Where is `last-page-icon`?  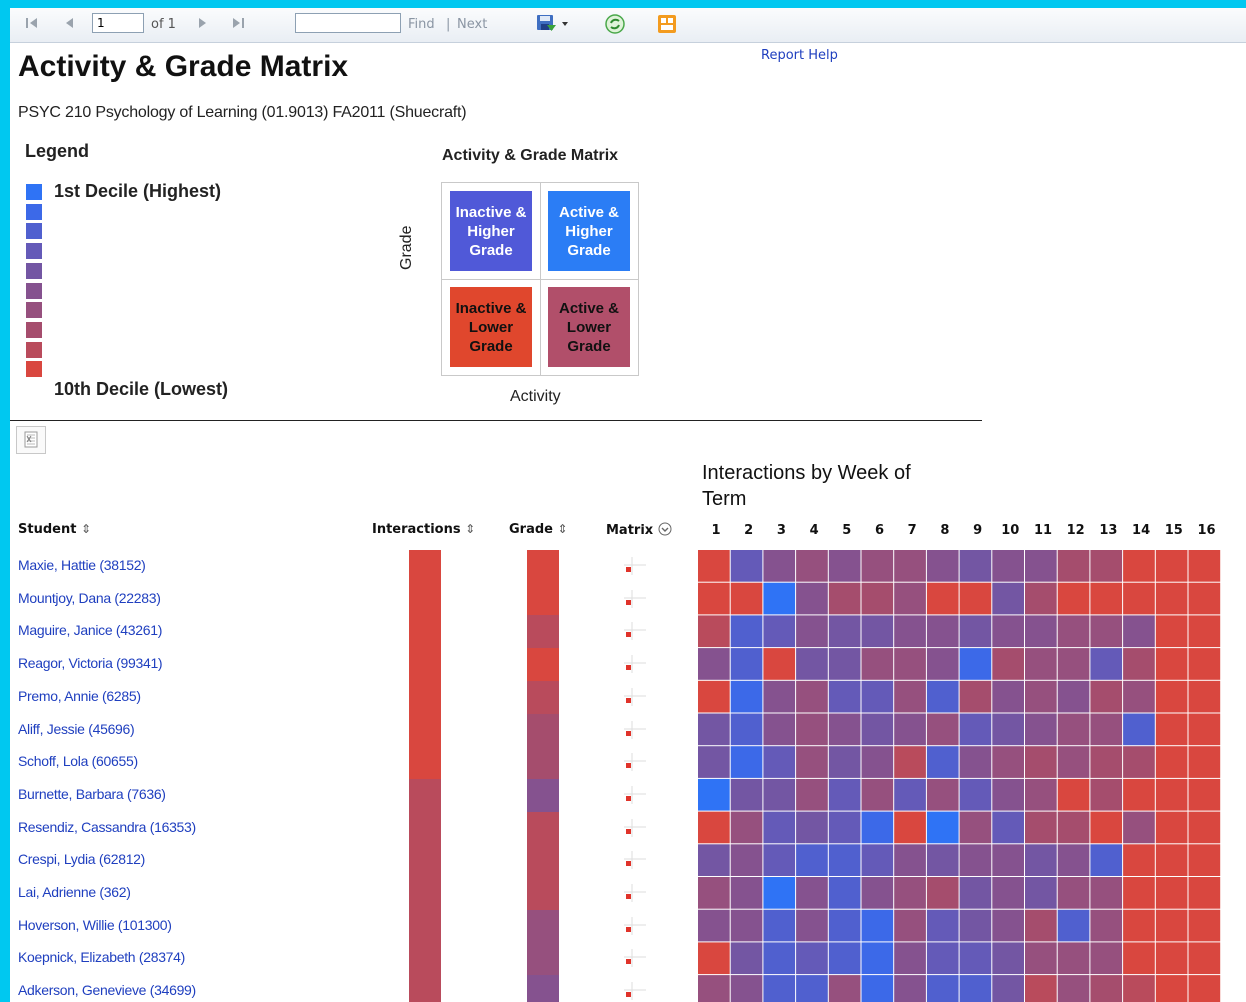
last-page-icon is located at coordinates (238, 25).